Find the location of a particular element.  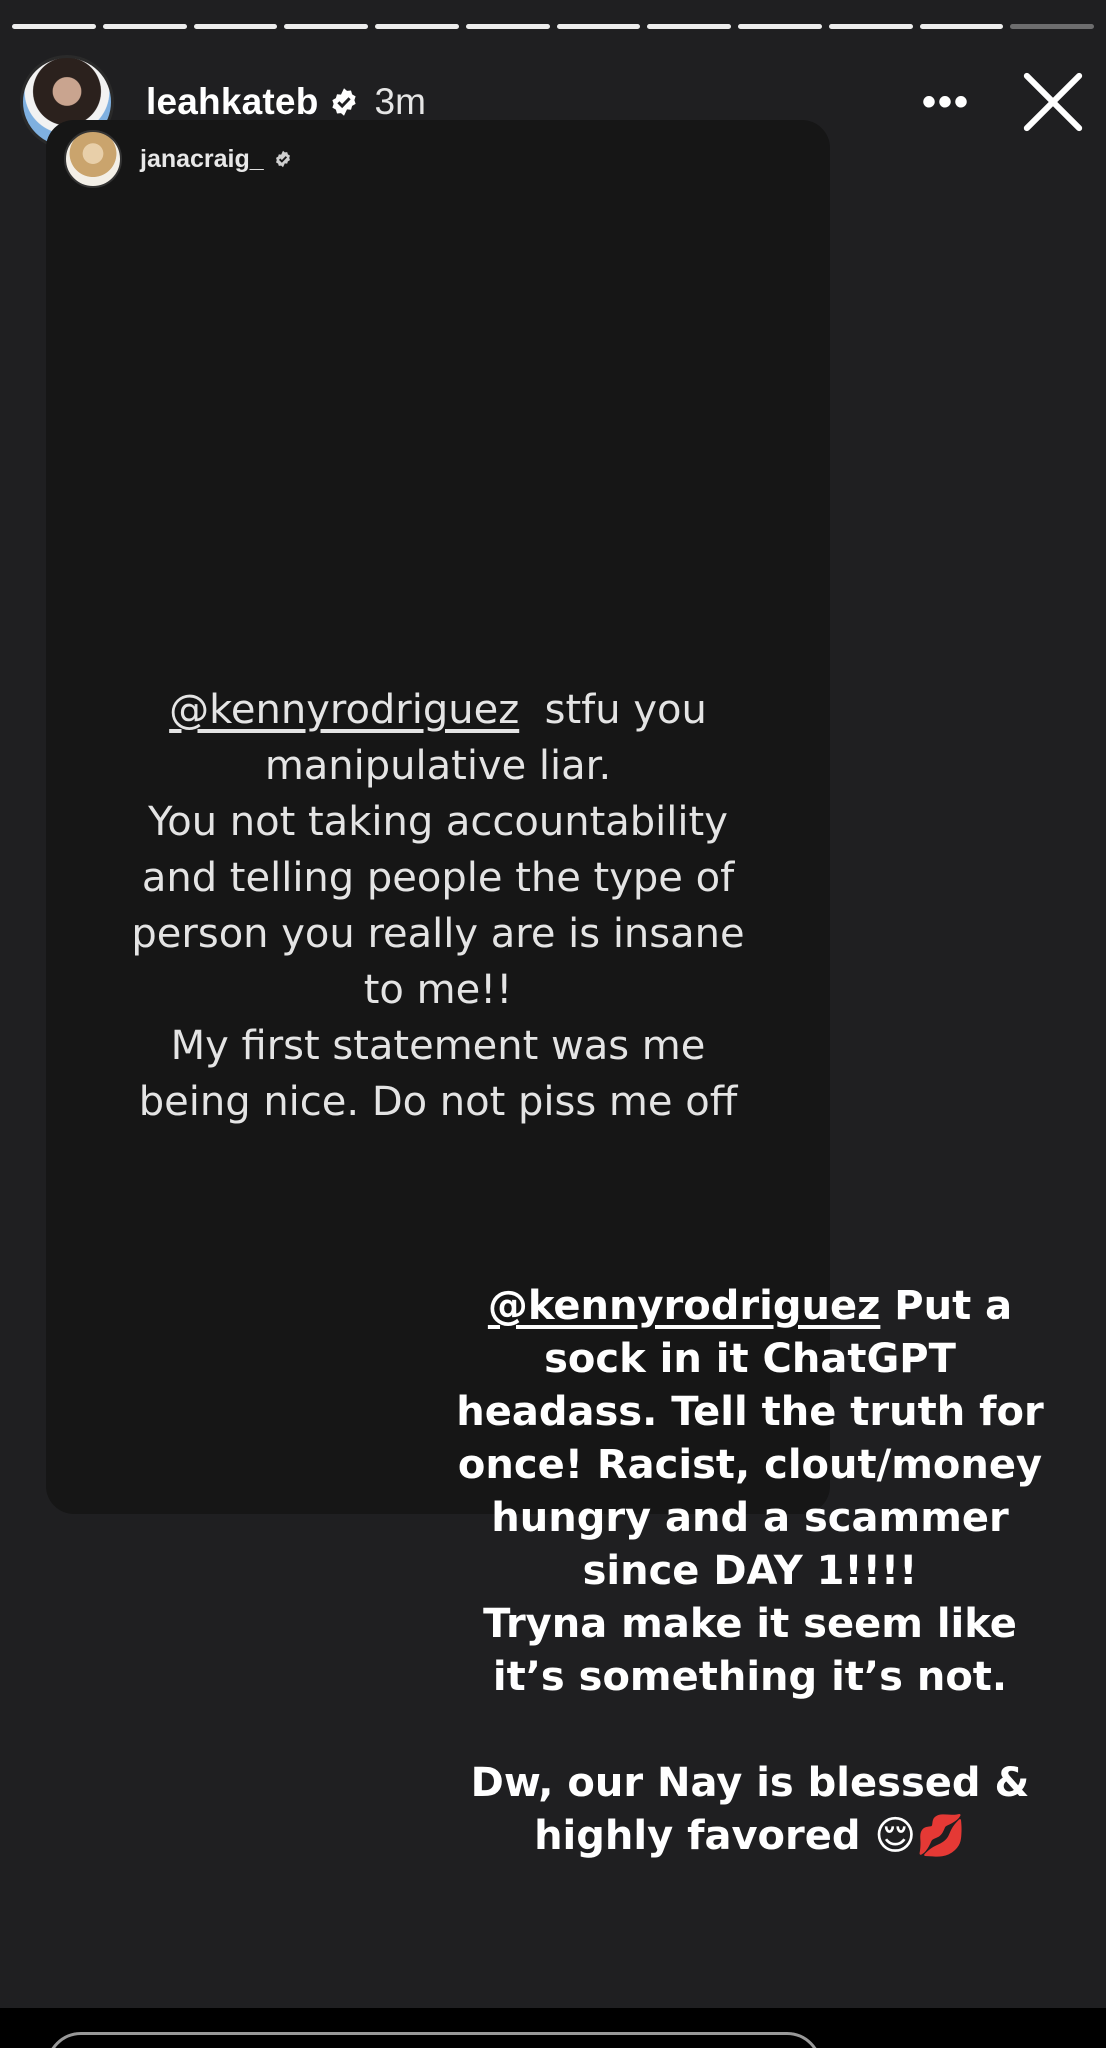

caption-first-line: @kennyrodriguez Put a is located at coordinates (750, 1306).